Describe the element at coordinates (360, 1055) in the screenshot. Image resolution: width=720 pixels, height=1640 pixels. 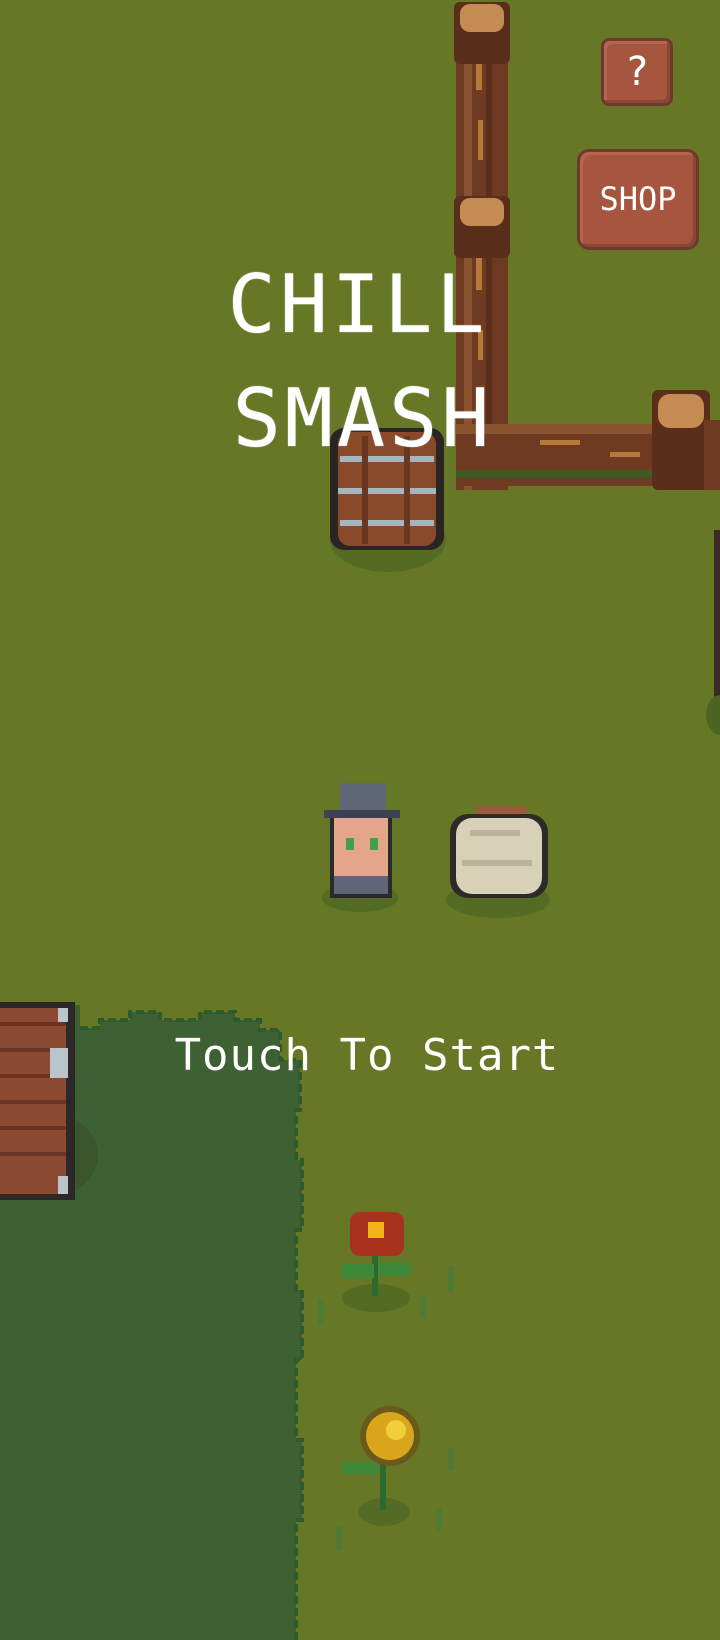
I see `touch-to-start-prompt: Touch To Start` at that location.